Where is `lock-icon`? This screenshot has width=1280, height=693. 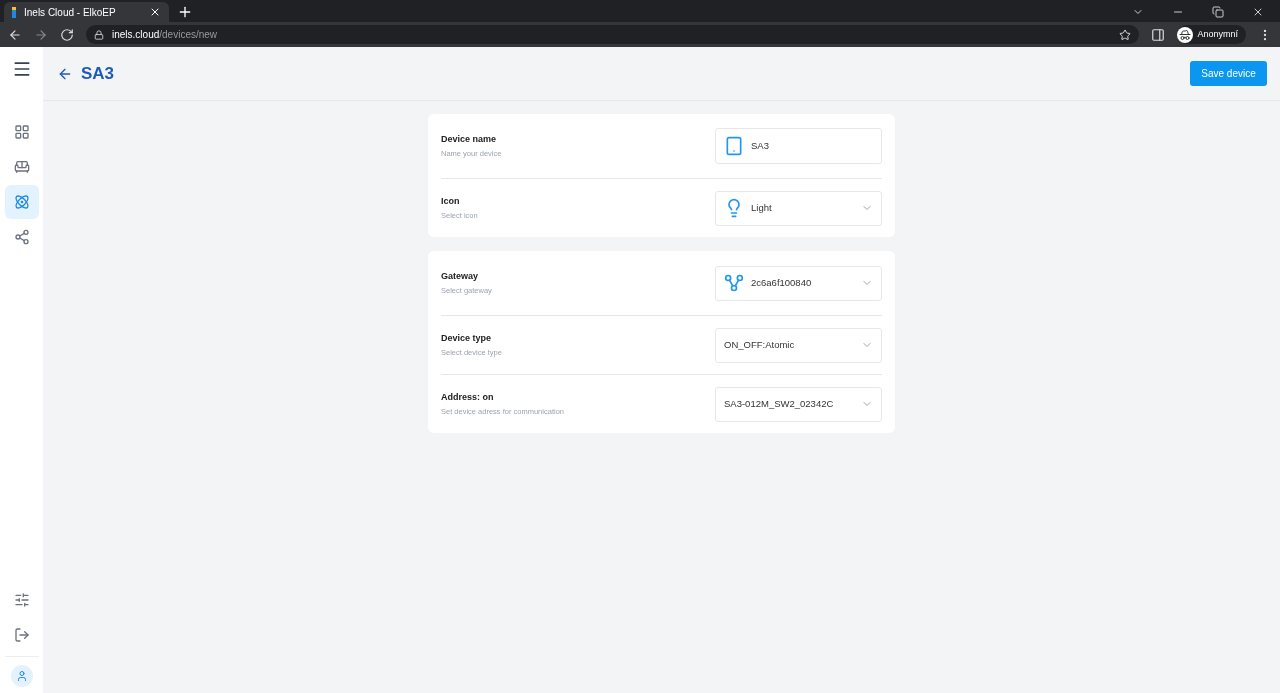
lock-icon is located at coordinates (99, 34).